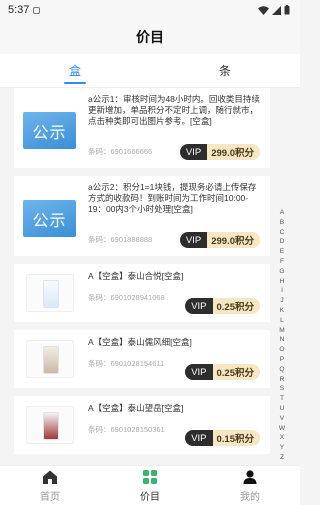 The height and width of the screenshot is (505, 320). I want to click on alphabet-index-letter: H, so click(282, 282).